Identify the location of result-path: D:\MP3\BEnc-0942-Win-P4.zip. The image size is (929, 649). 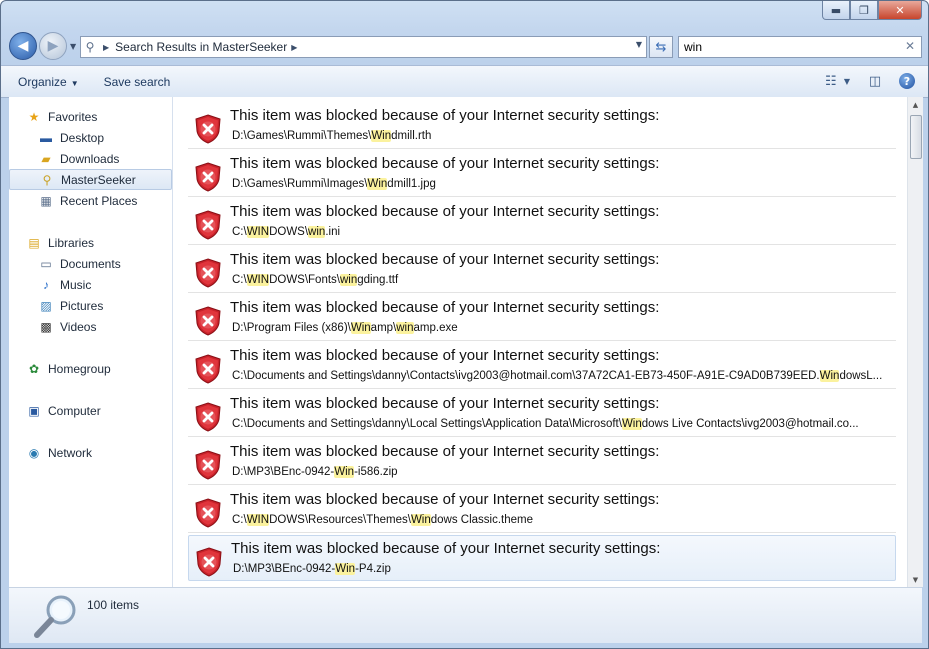
(564, 569).